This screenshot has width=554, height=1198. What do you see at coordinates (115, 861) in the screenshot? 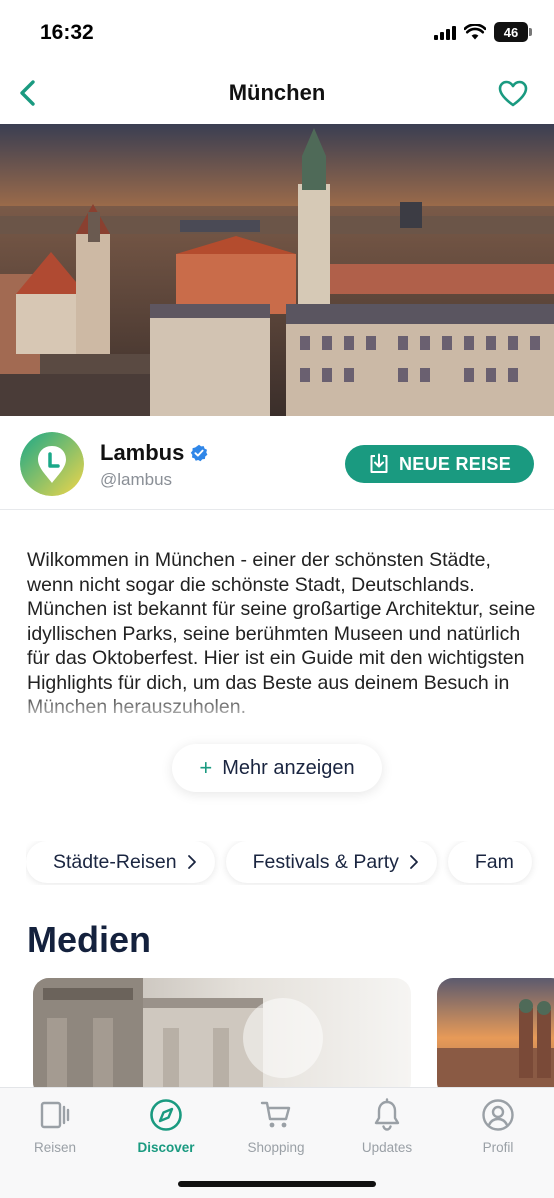
I see `chip-label: Städte-Reisen` at bounding box center [115, 861].